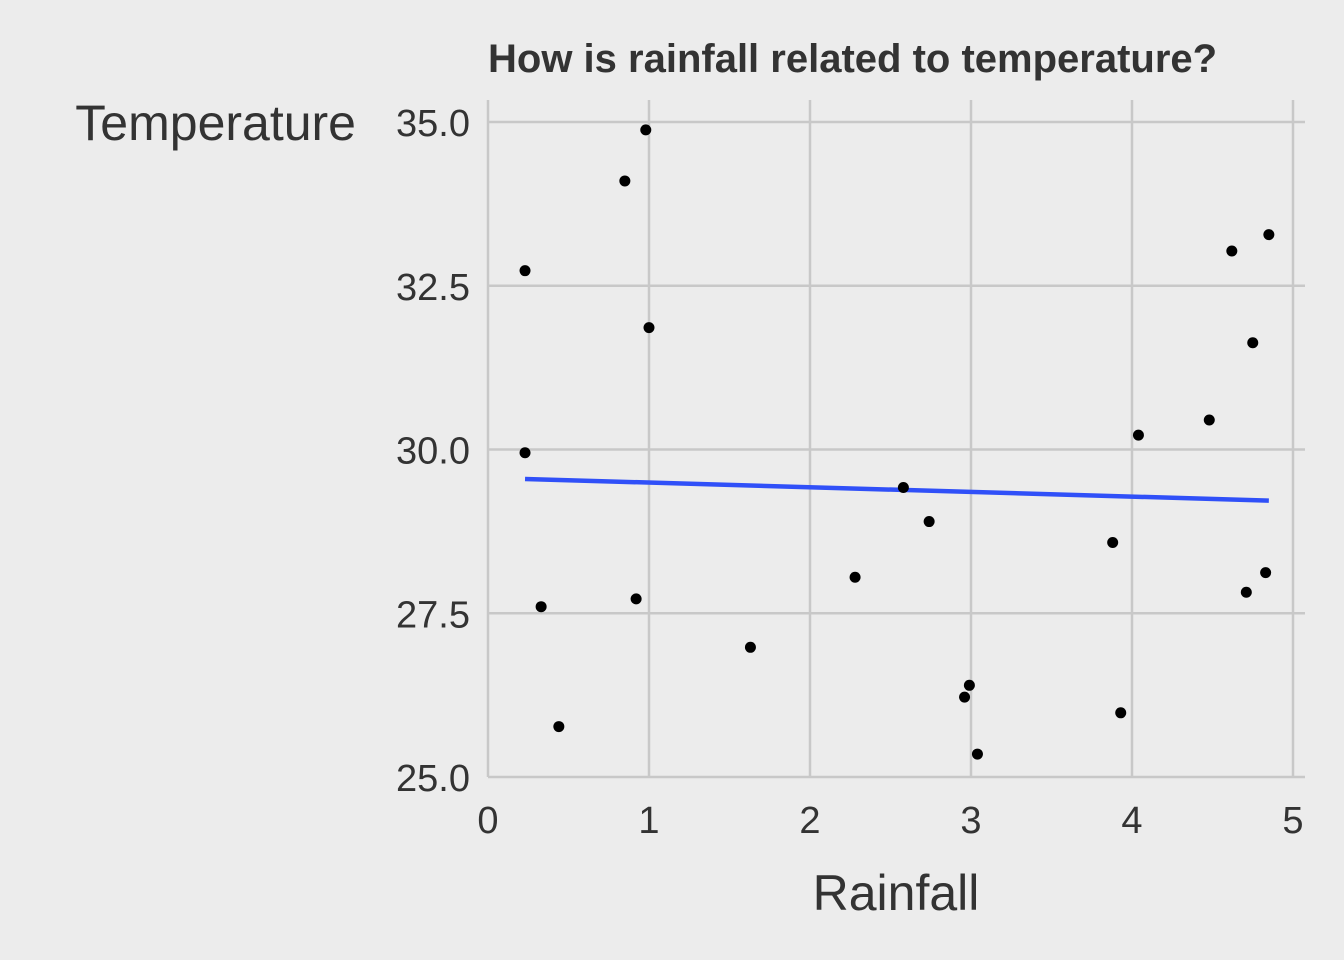  I want to click on x-tick-label: 1, so click(648, 821).